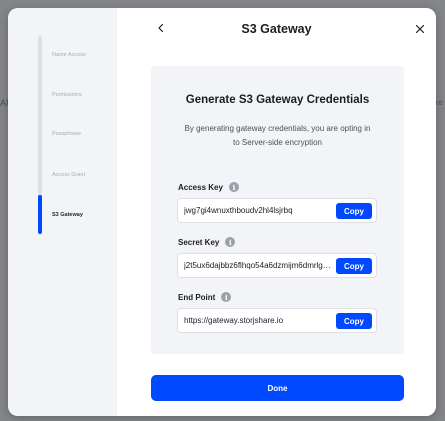 This screenshot has height=421, width=445. I want to click on access-key-label: Access Key i, so click(208, 187).